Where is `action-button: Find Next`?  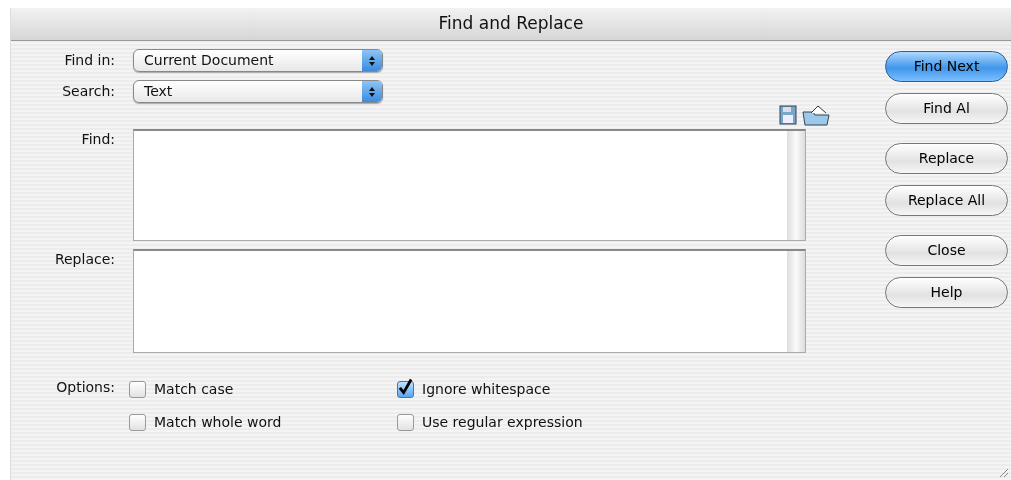
action-button: Find Next is located at coordinates (946, 66).